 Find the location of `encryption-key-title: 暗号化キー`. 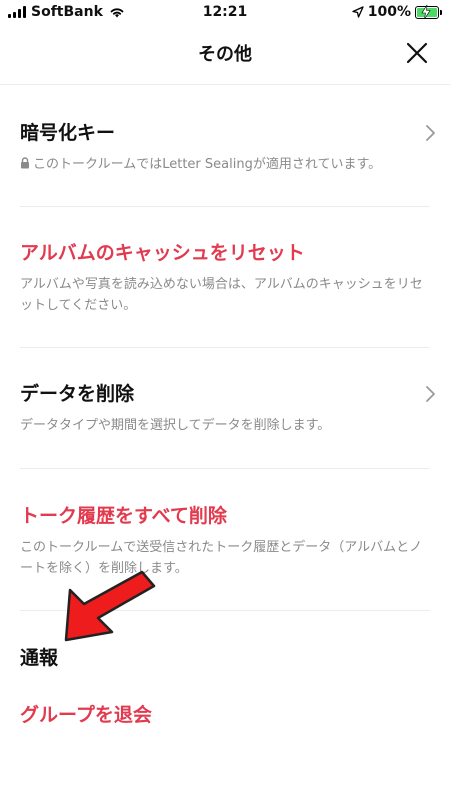

encryption-key-title: 暗号化キー is located at coordinates (68, 133).